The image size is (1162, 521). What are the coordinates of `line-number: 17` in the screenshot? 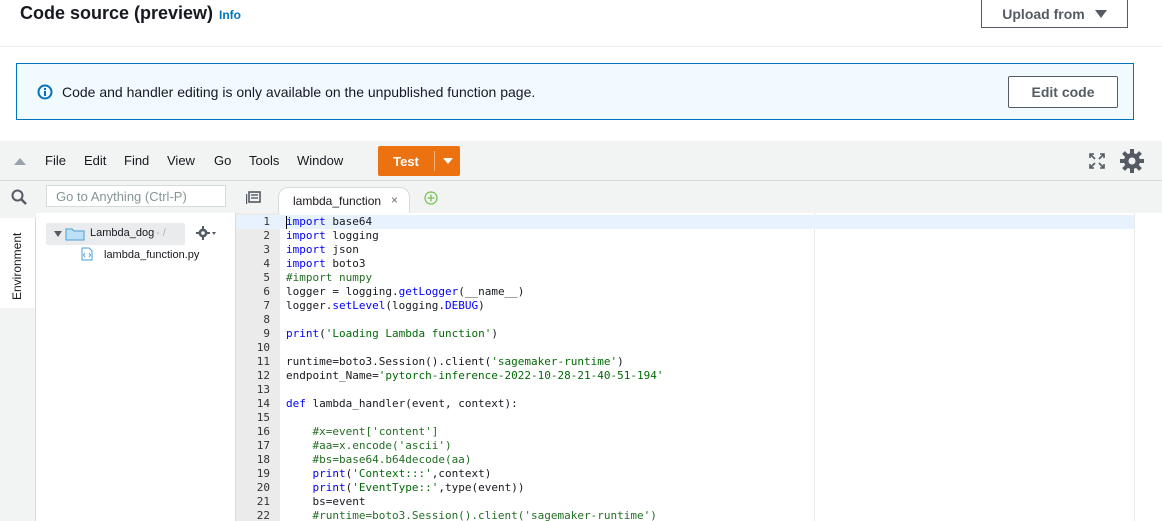 It's located at (263, 445).